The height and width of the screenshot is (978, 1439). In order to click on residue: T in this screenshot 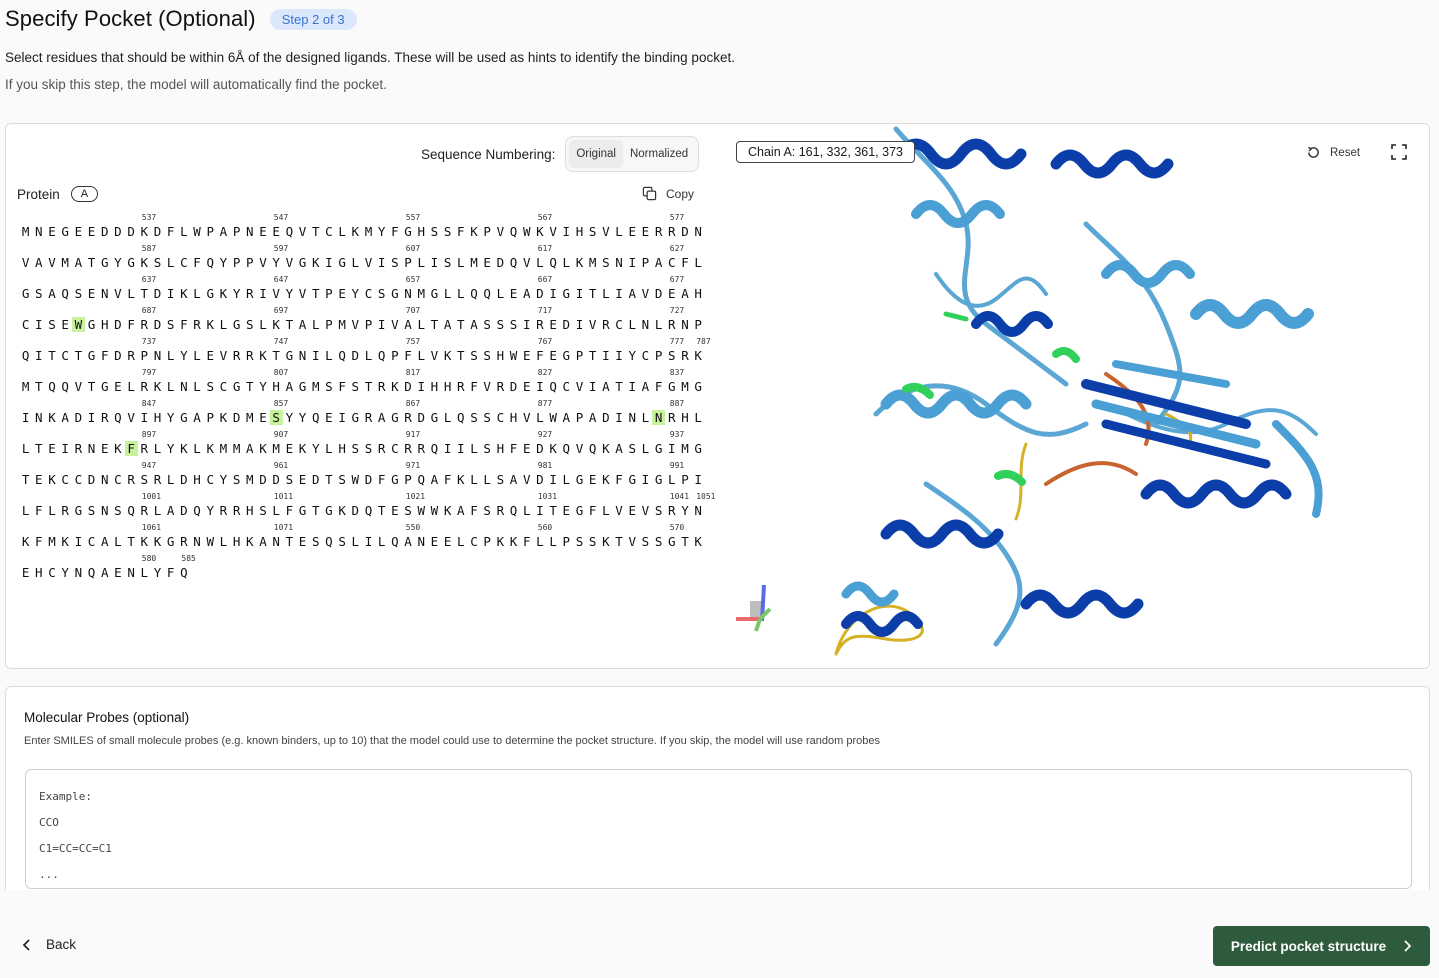, I will do `click(131, 541)`.